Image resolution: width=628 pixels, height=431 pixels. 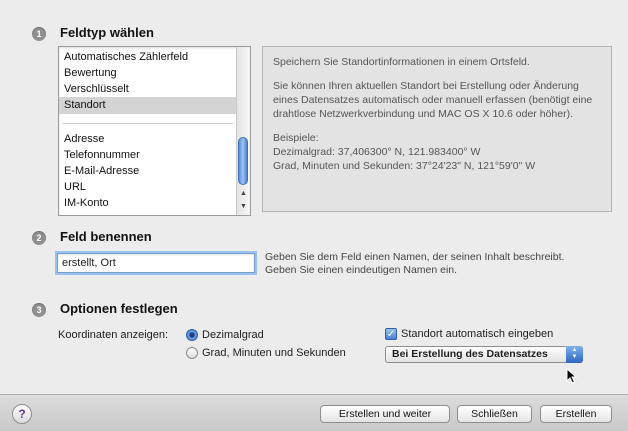 I want to click on coordinates-label: Koordinaten anzeigen:, so click(x=113, y=335).